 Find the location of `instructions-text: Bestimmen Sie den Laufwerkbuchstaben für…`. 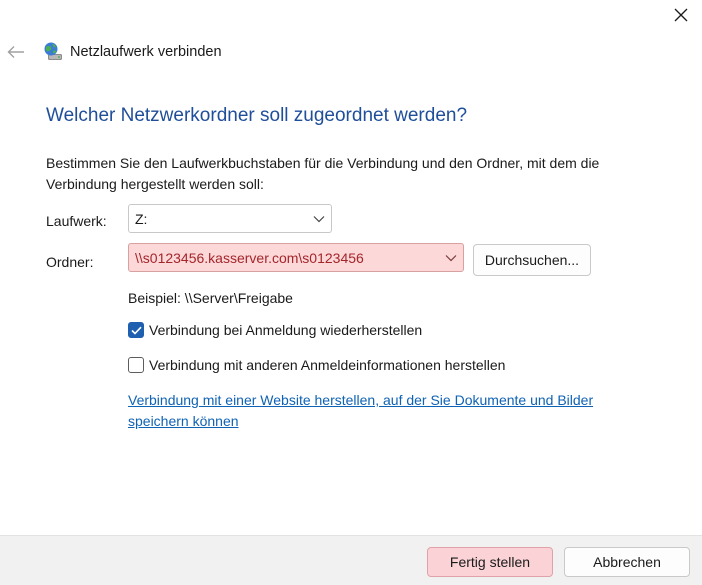

instructions-text: Bestimmen Sie den Laufwerkbuchstaben für… is located at coordinates (323, 173).